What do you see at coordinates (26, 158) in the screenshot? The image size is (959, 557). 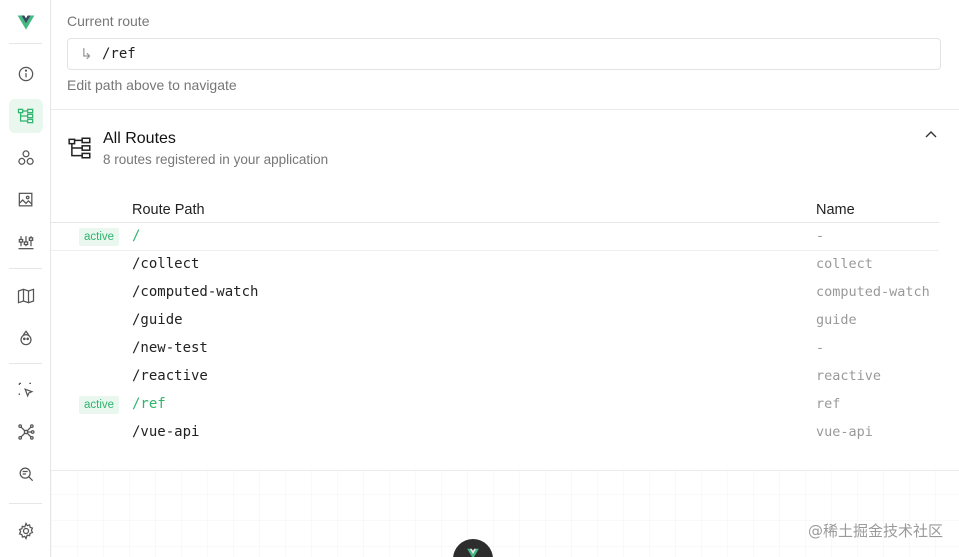 I see `components-icon` at bounding box center [26, 158].